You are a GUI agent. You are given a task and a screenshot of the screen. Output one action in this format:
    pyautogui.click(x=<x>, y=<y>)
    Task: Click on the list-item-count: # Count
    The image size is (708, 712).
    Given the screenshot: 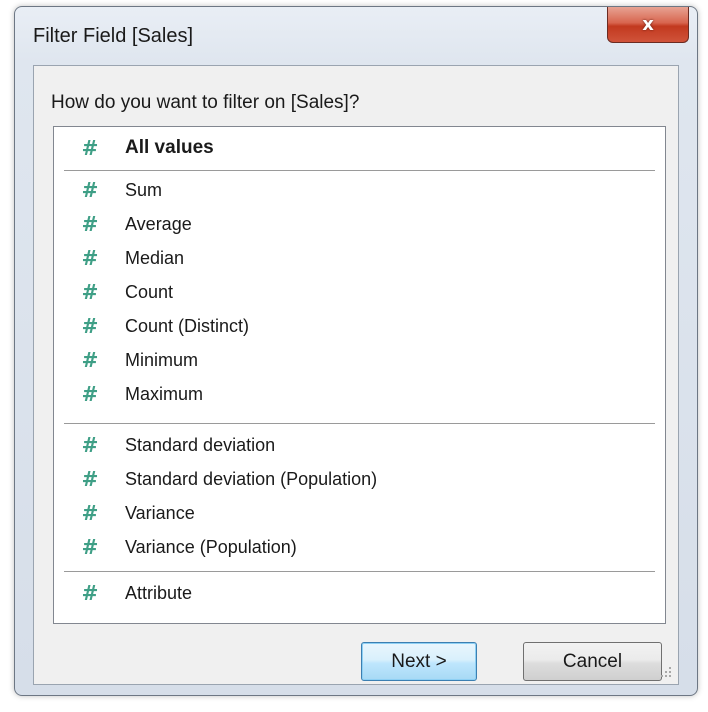 What is the action you would take?
    pyautogui.click(x=359, y=292)
    